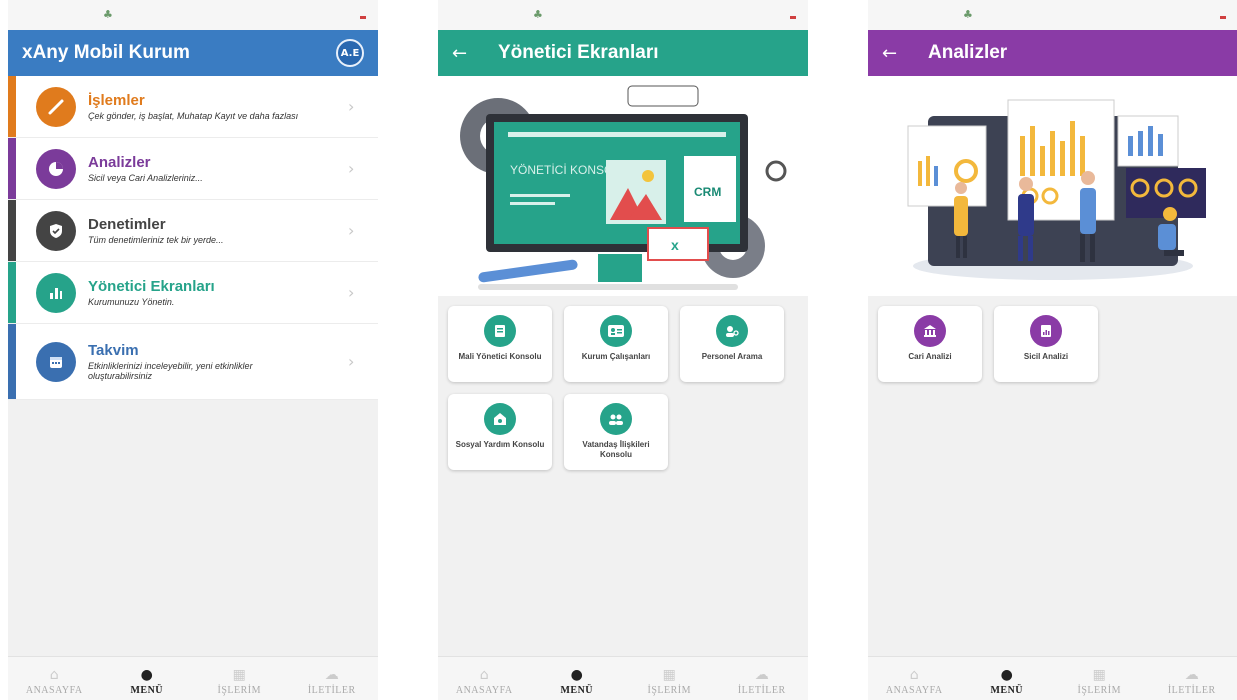 The width and height of the screenshot is (1237, 700). I want to click on tile-kurum-calisanlari: Kurum Çalışanları, so click(616, 344).